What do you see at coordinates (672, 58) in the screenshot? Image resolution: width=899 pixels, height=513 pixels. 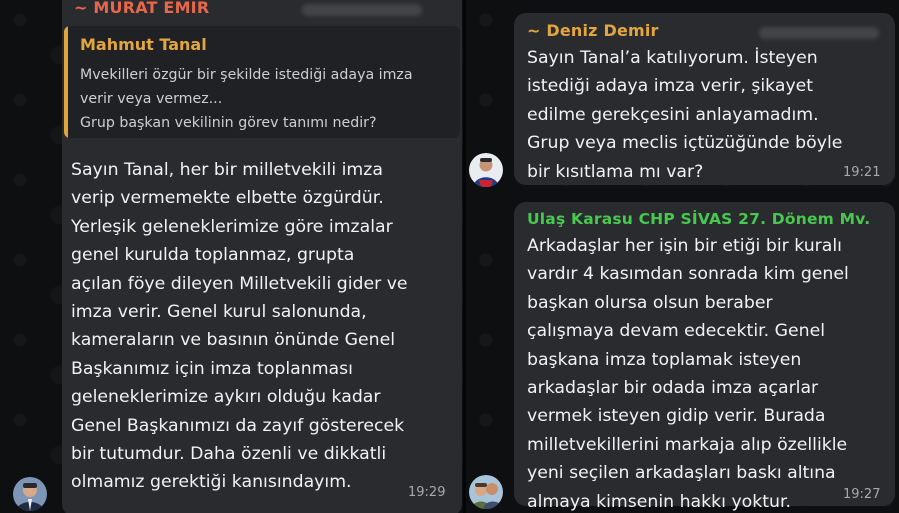 I see `message-line: Sayın Tanal’a katılıyorum. İsteyen` at bounding box center [672, 58].